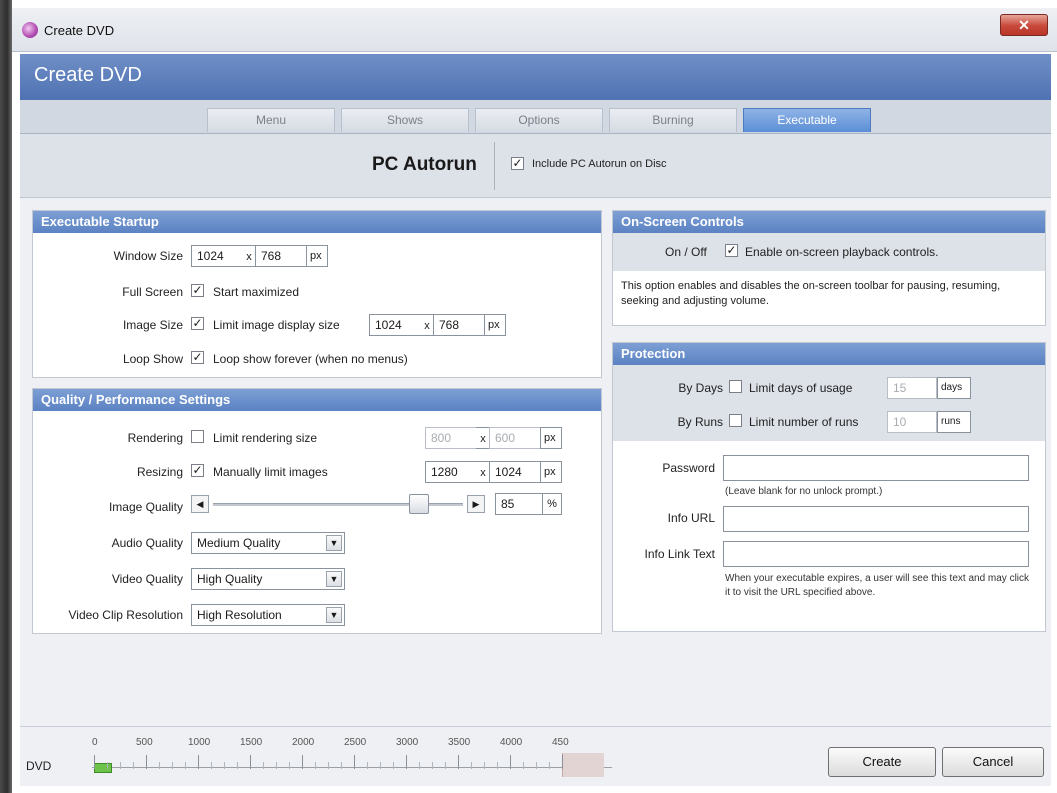 The image size is (1057, 793). Describe the element at coordinates (842, 252) in the screenshot. I see `enable-controls-label: Enable on-screen playback controls.` at that location.